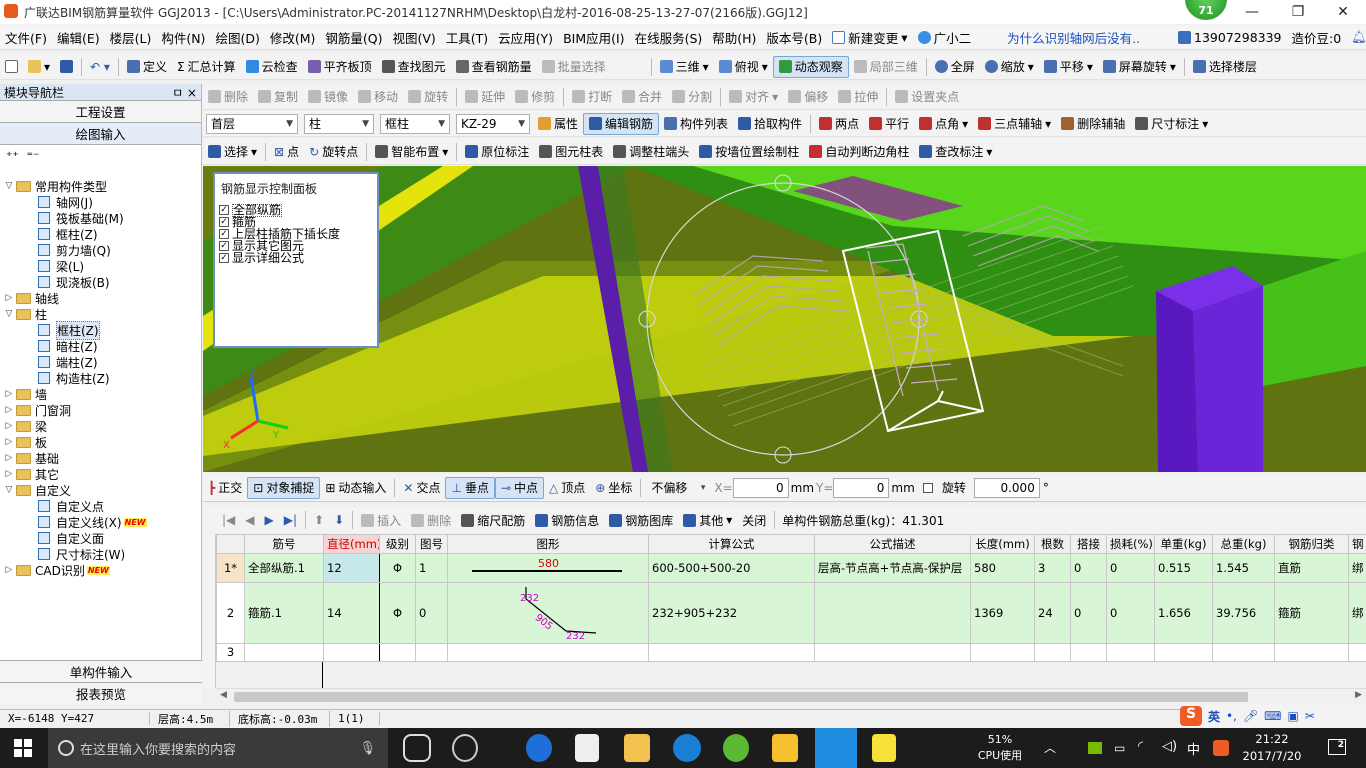  I want to click on menu-online: 在线服务(S), so click(669, 37).